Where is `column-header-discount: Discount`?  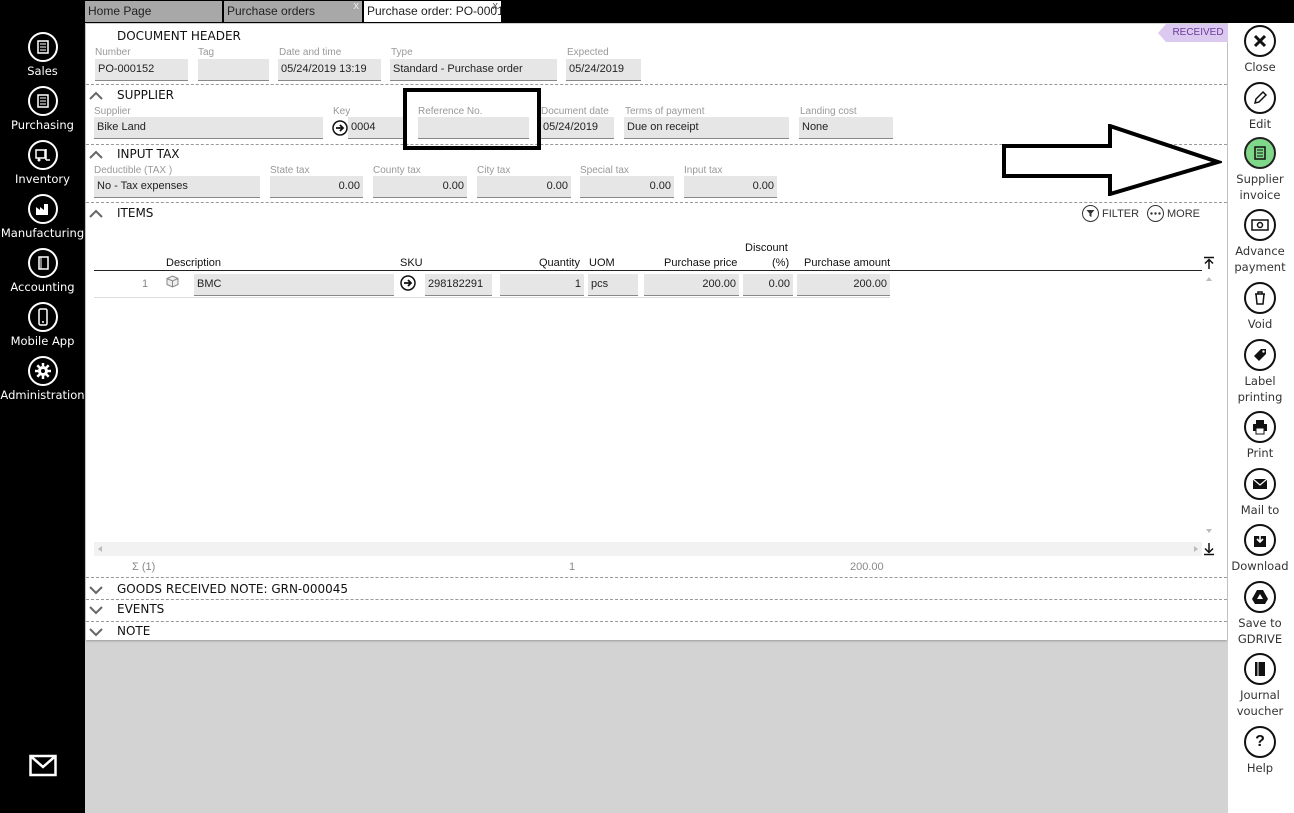
column-header-discount: Discount is located at coordinates (766, 248).